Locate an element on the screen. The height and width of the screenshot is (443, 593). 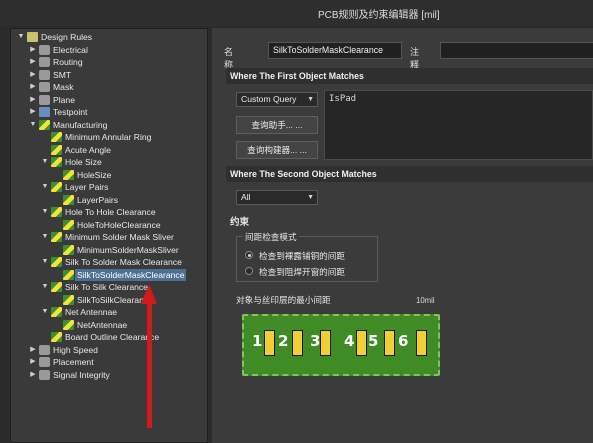
rule-name-input: SilkToSolderMaskClearance is located at coordinates (335, 50).